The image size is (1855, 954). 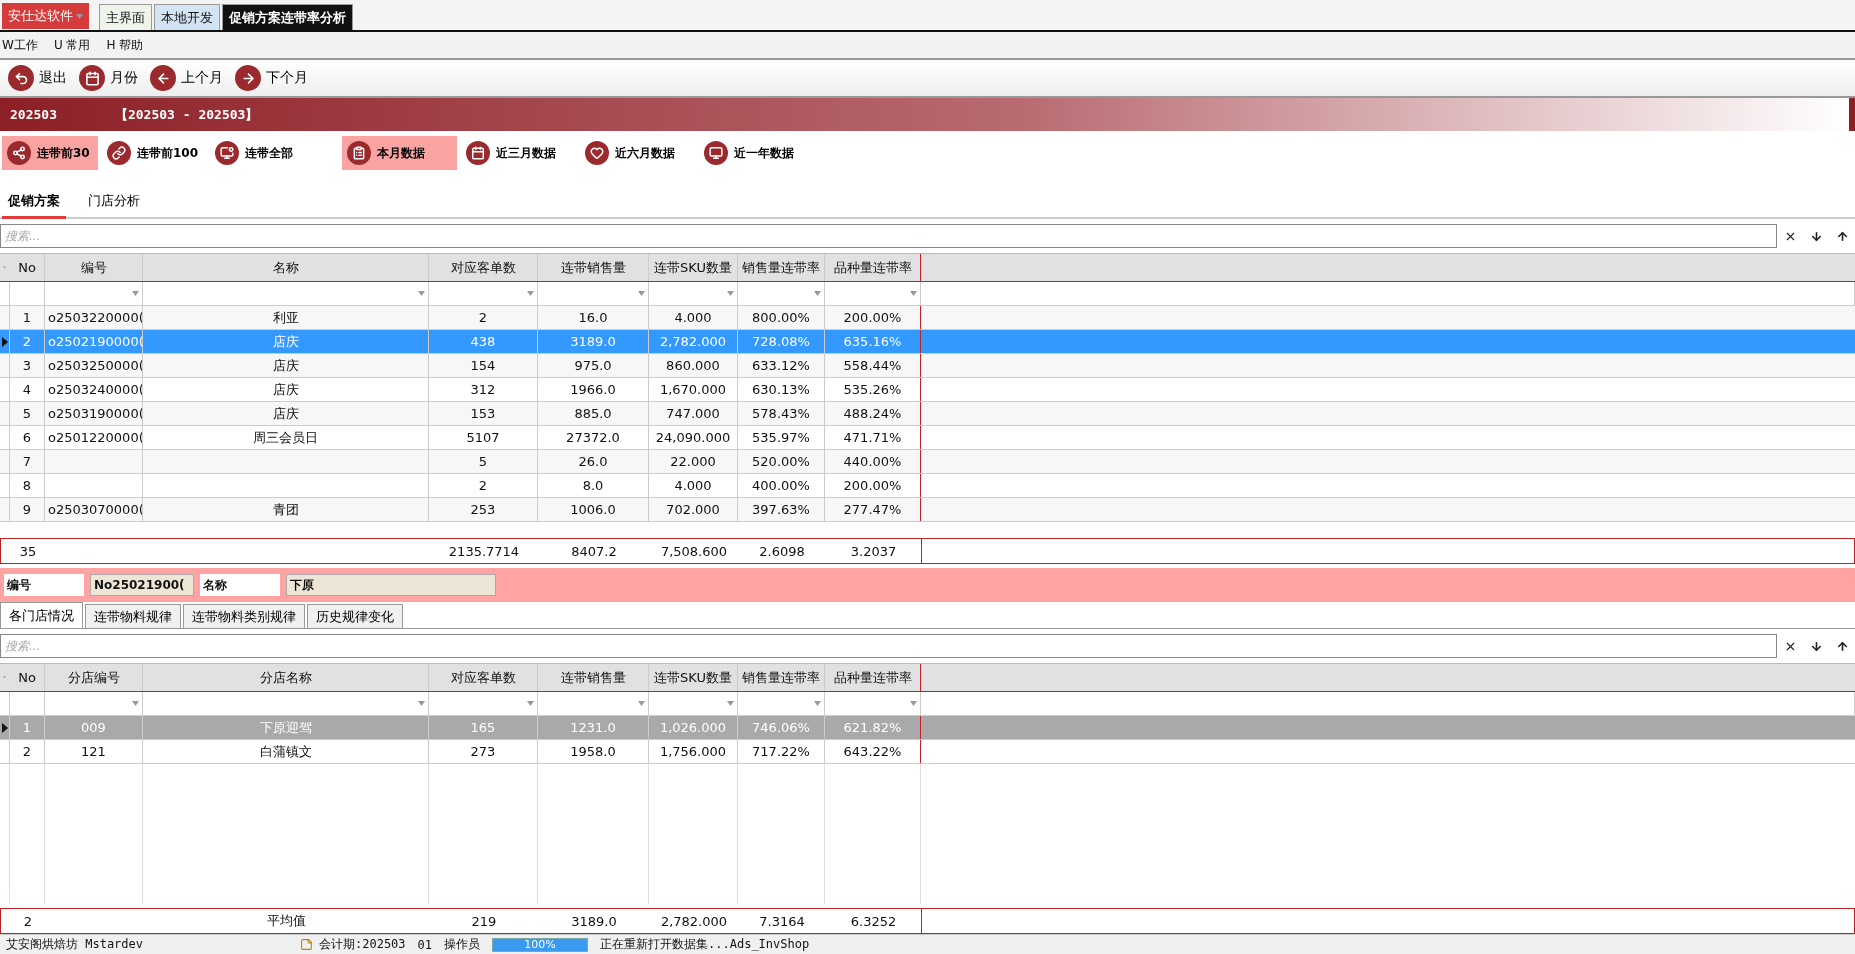 I want to click on table-cell: 1006.0, so click(x=593, y=509).